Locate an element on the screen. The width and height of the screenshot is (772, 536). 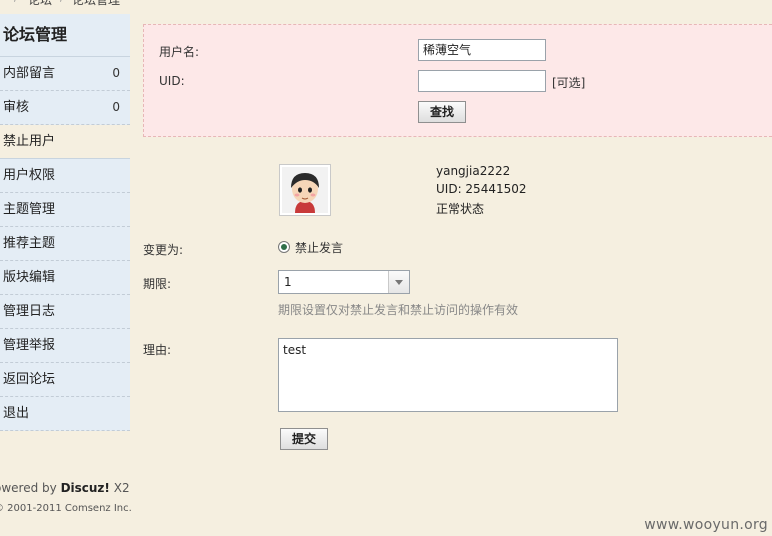
user-uid: UID: 25441502 is located at coordinates (481, 189).